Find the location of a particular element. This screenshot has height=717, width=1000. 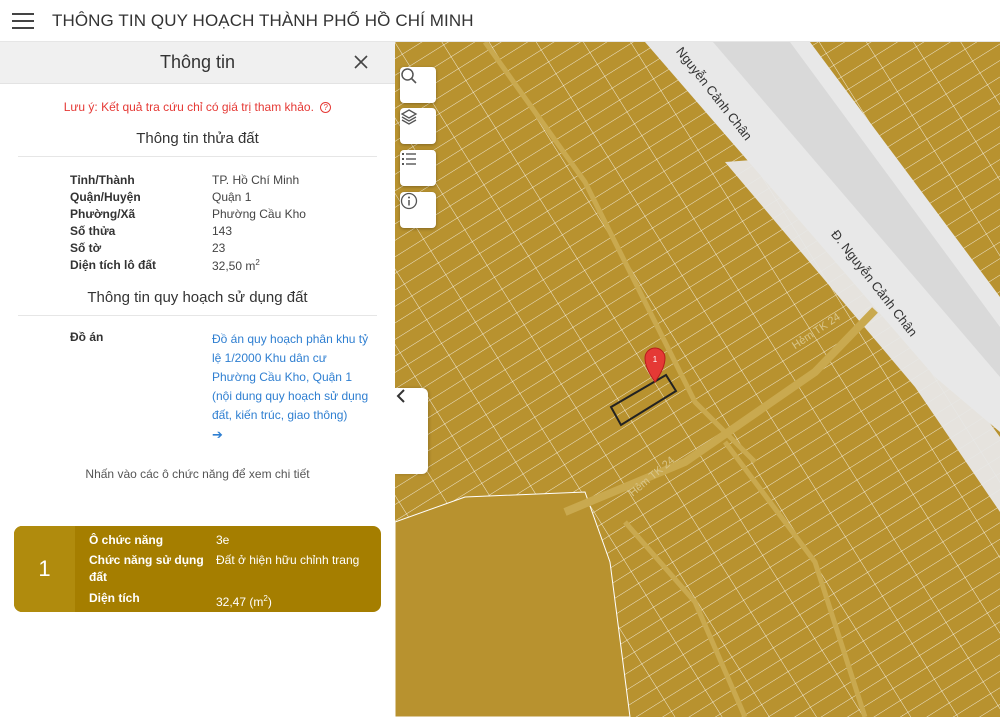

hint-text: Nhấn vào các ô chức năng để xem chi tiết is located at coordinates (197, 474).